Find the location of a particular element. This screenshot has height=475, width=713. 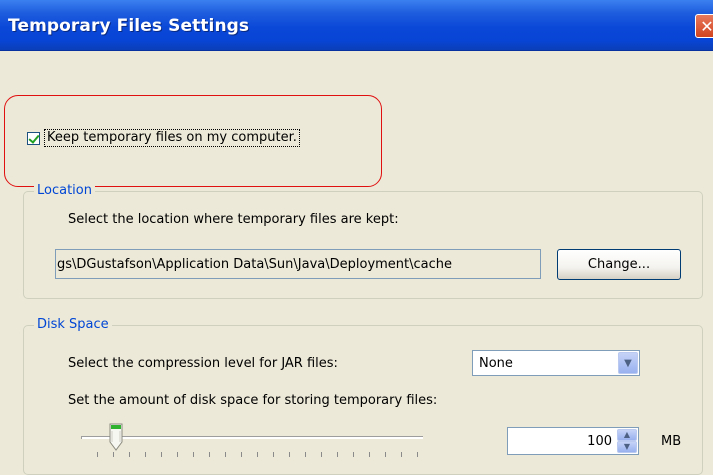

close-button: ✕ is located at coordinates (704, 26).